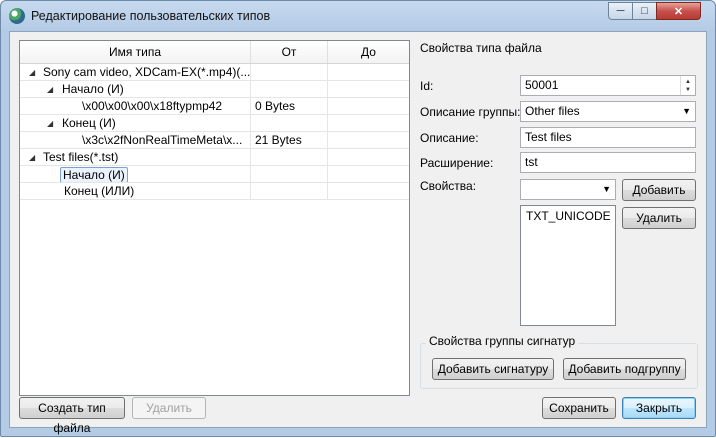  Describe the element at coordinates (169, 408) in the screenshot. I see `delete-button: Удалить` at that location.